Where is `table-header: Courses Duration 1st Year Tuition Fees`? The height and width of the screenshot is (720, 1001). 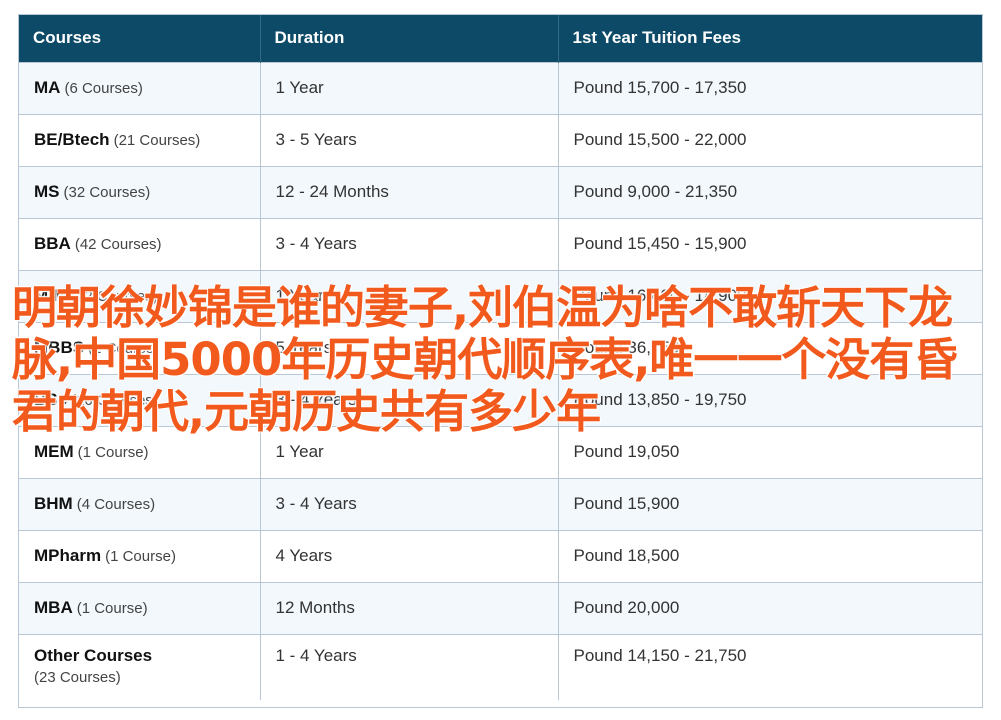
table-header: Courses Duration 1st Year Tuition Fees is located at coordinates (500, 38).